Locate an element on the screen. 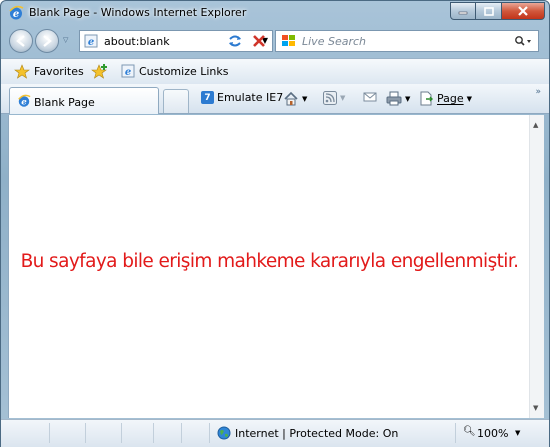  page-menu-button: Page ▼ is located at coordinates (445, 98).